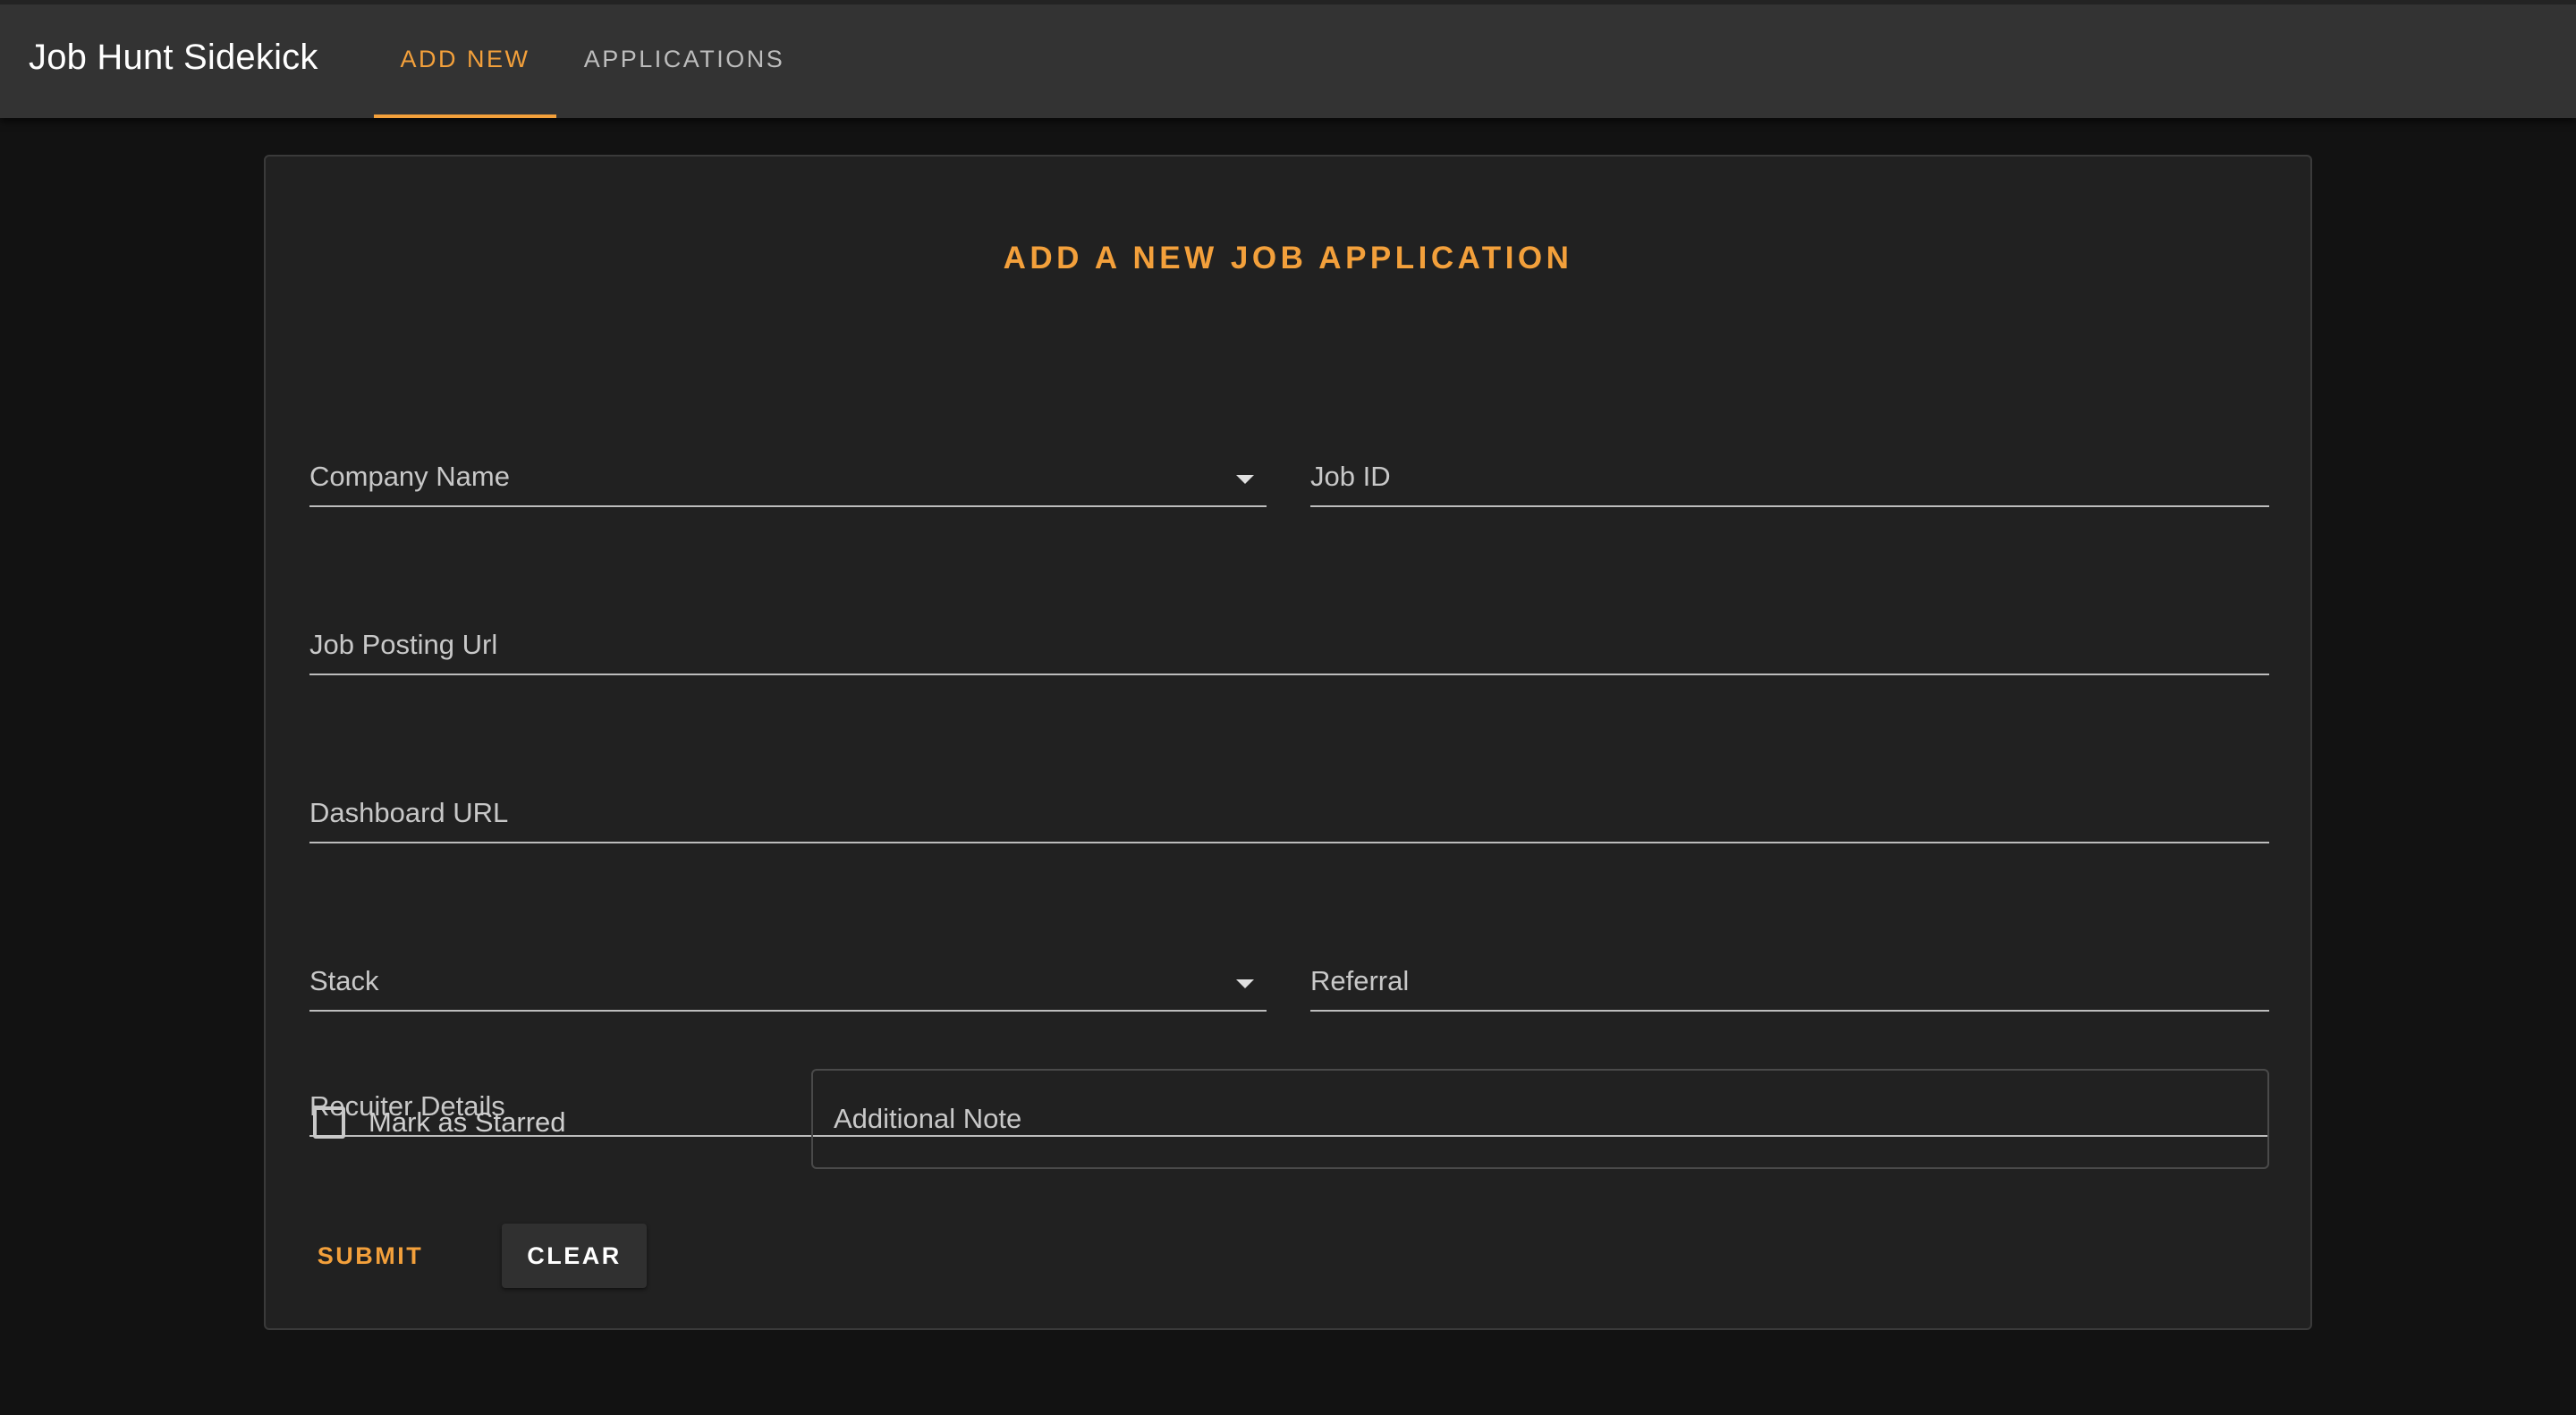  What do you see at coordinates (409, 476) in the screenshot?
I see `company-name-label: Company Name` at bounding box center [409, 476].